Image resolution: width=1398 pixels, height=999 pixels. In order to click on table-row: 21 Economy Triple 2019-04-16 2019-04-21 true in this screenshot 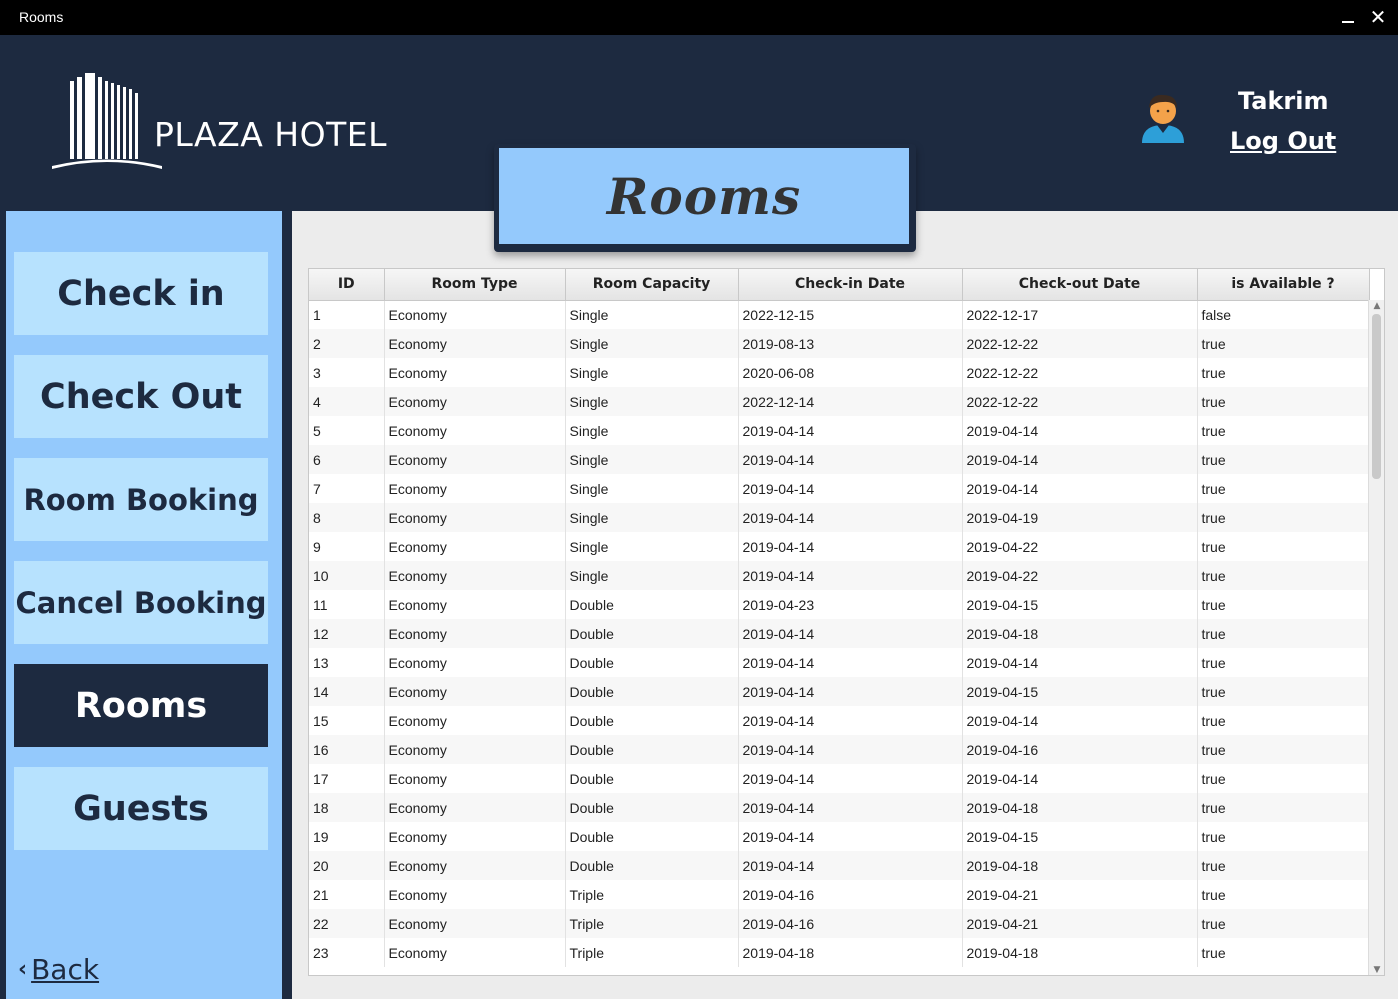, I will do `click(839, 894)`.